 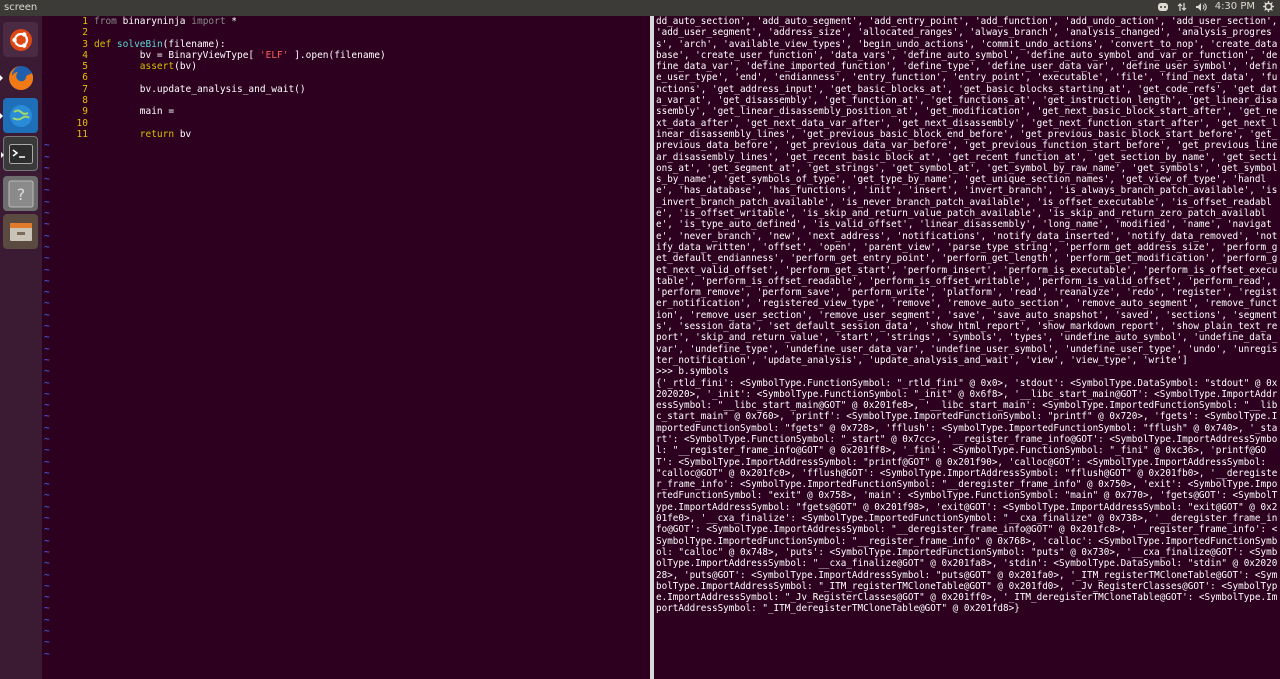 What do you see at coordinates (208, 21) in the screenshot?
I see `code-token: import` at bounding box center [208, 21].